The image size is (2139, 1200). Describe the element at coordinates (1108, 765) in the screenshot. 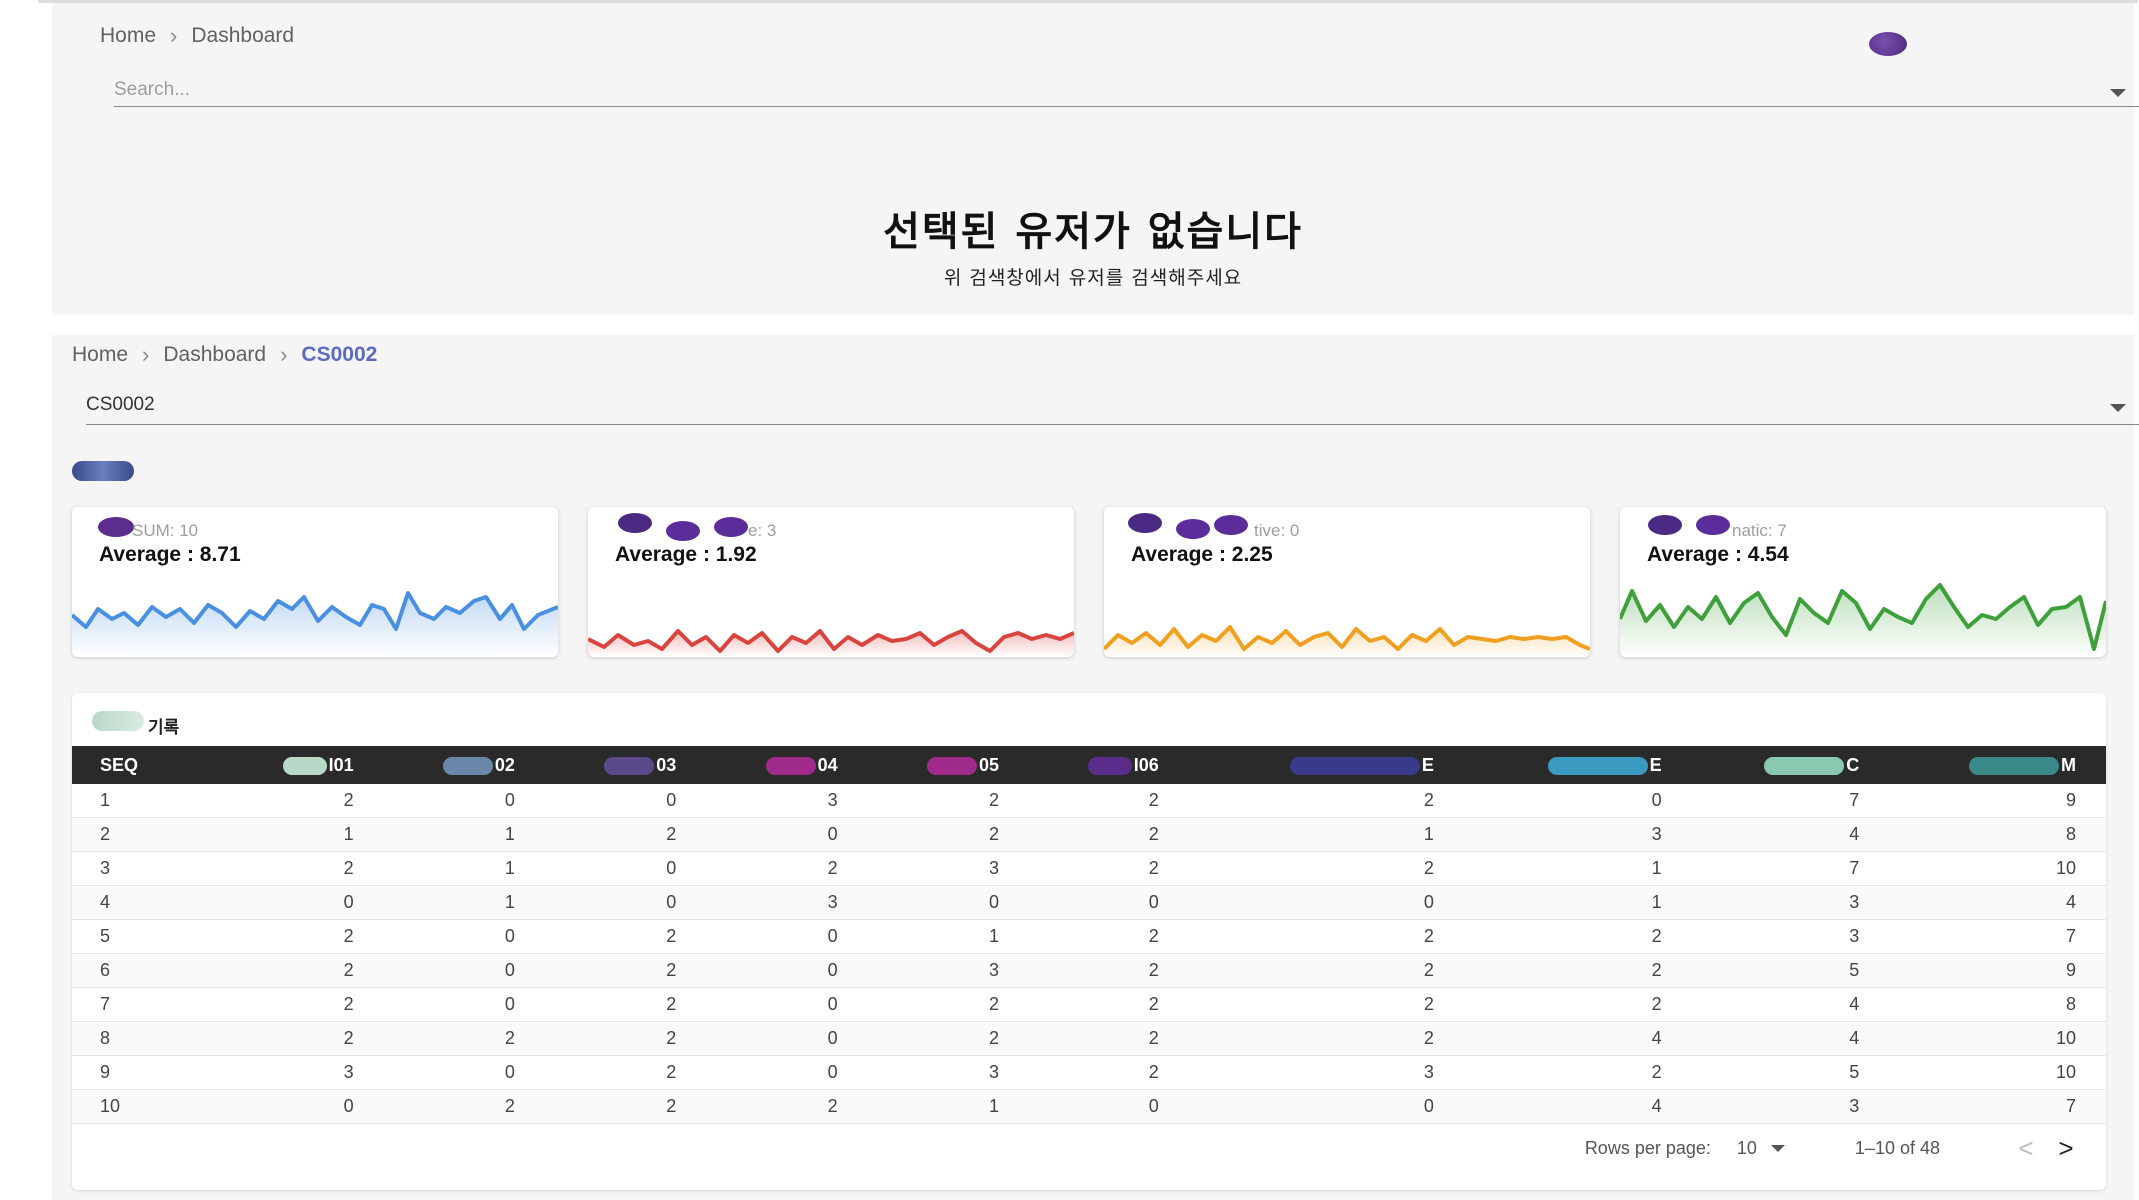

I see `column-header: I06` at that location.